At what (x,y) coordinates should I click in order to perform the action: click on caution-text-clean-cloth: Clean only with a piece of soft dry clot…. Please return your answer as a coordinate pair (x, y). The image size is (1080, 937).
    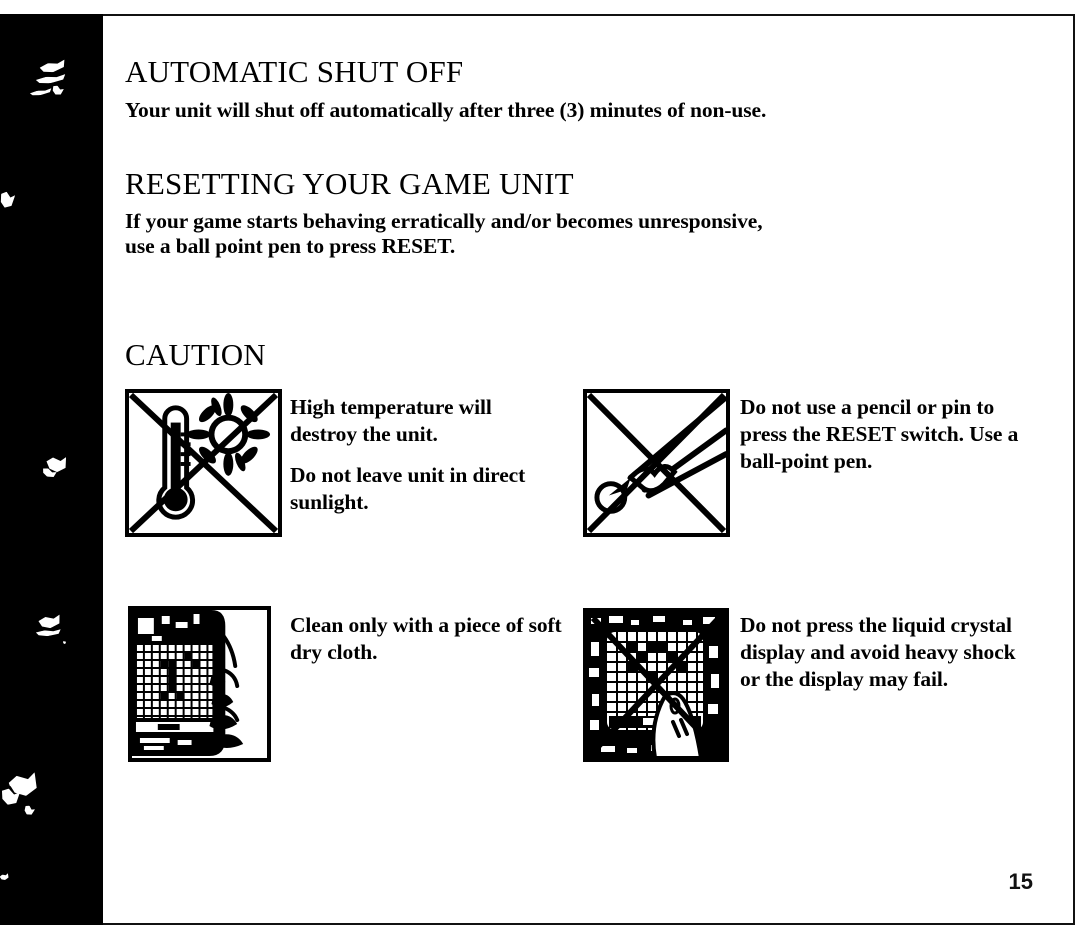
    Looking at the image, I should click on (430, 639).